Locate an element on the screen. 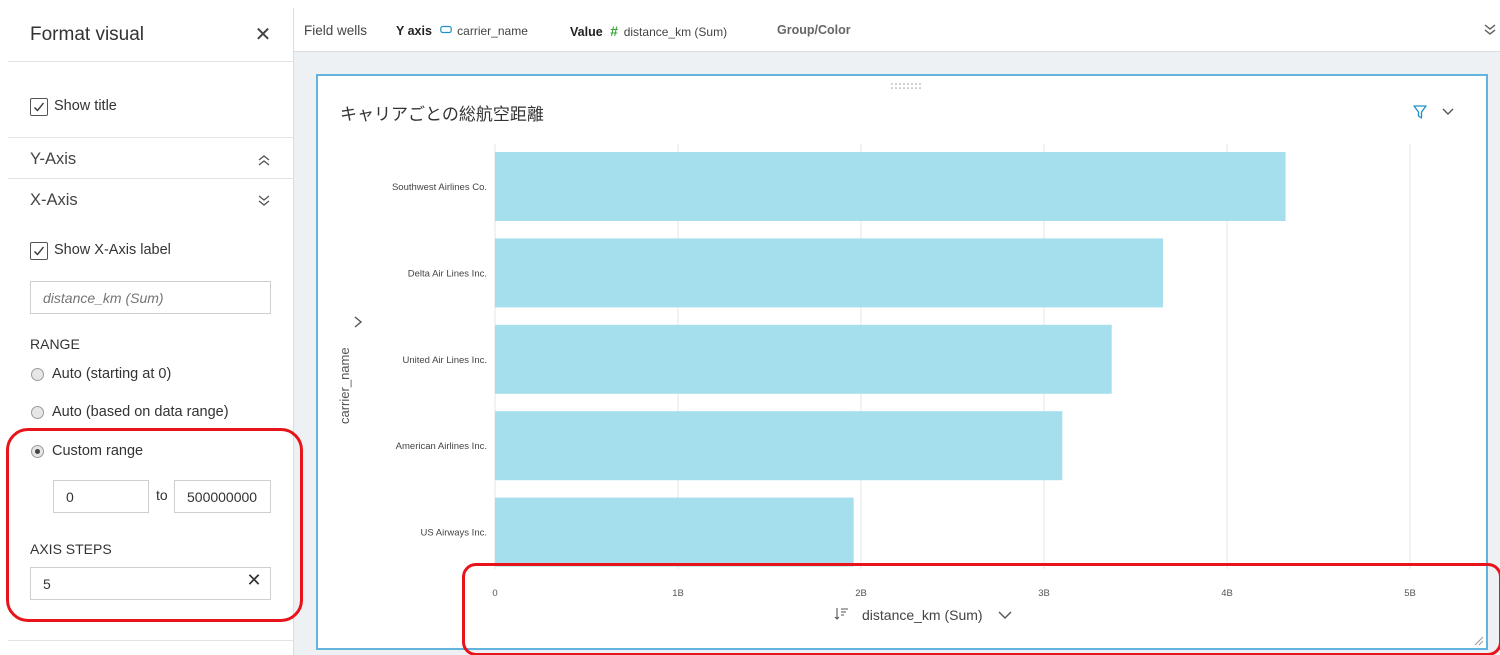 The width and height of the screenshot is (1500, 655). sort-descending-icon is located at coordinates (841, 614).